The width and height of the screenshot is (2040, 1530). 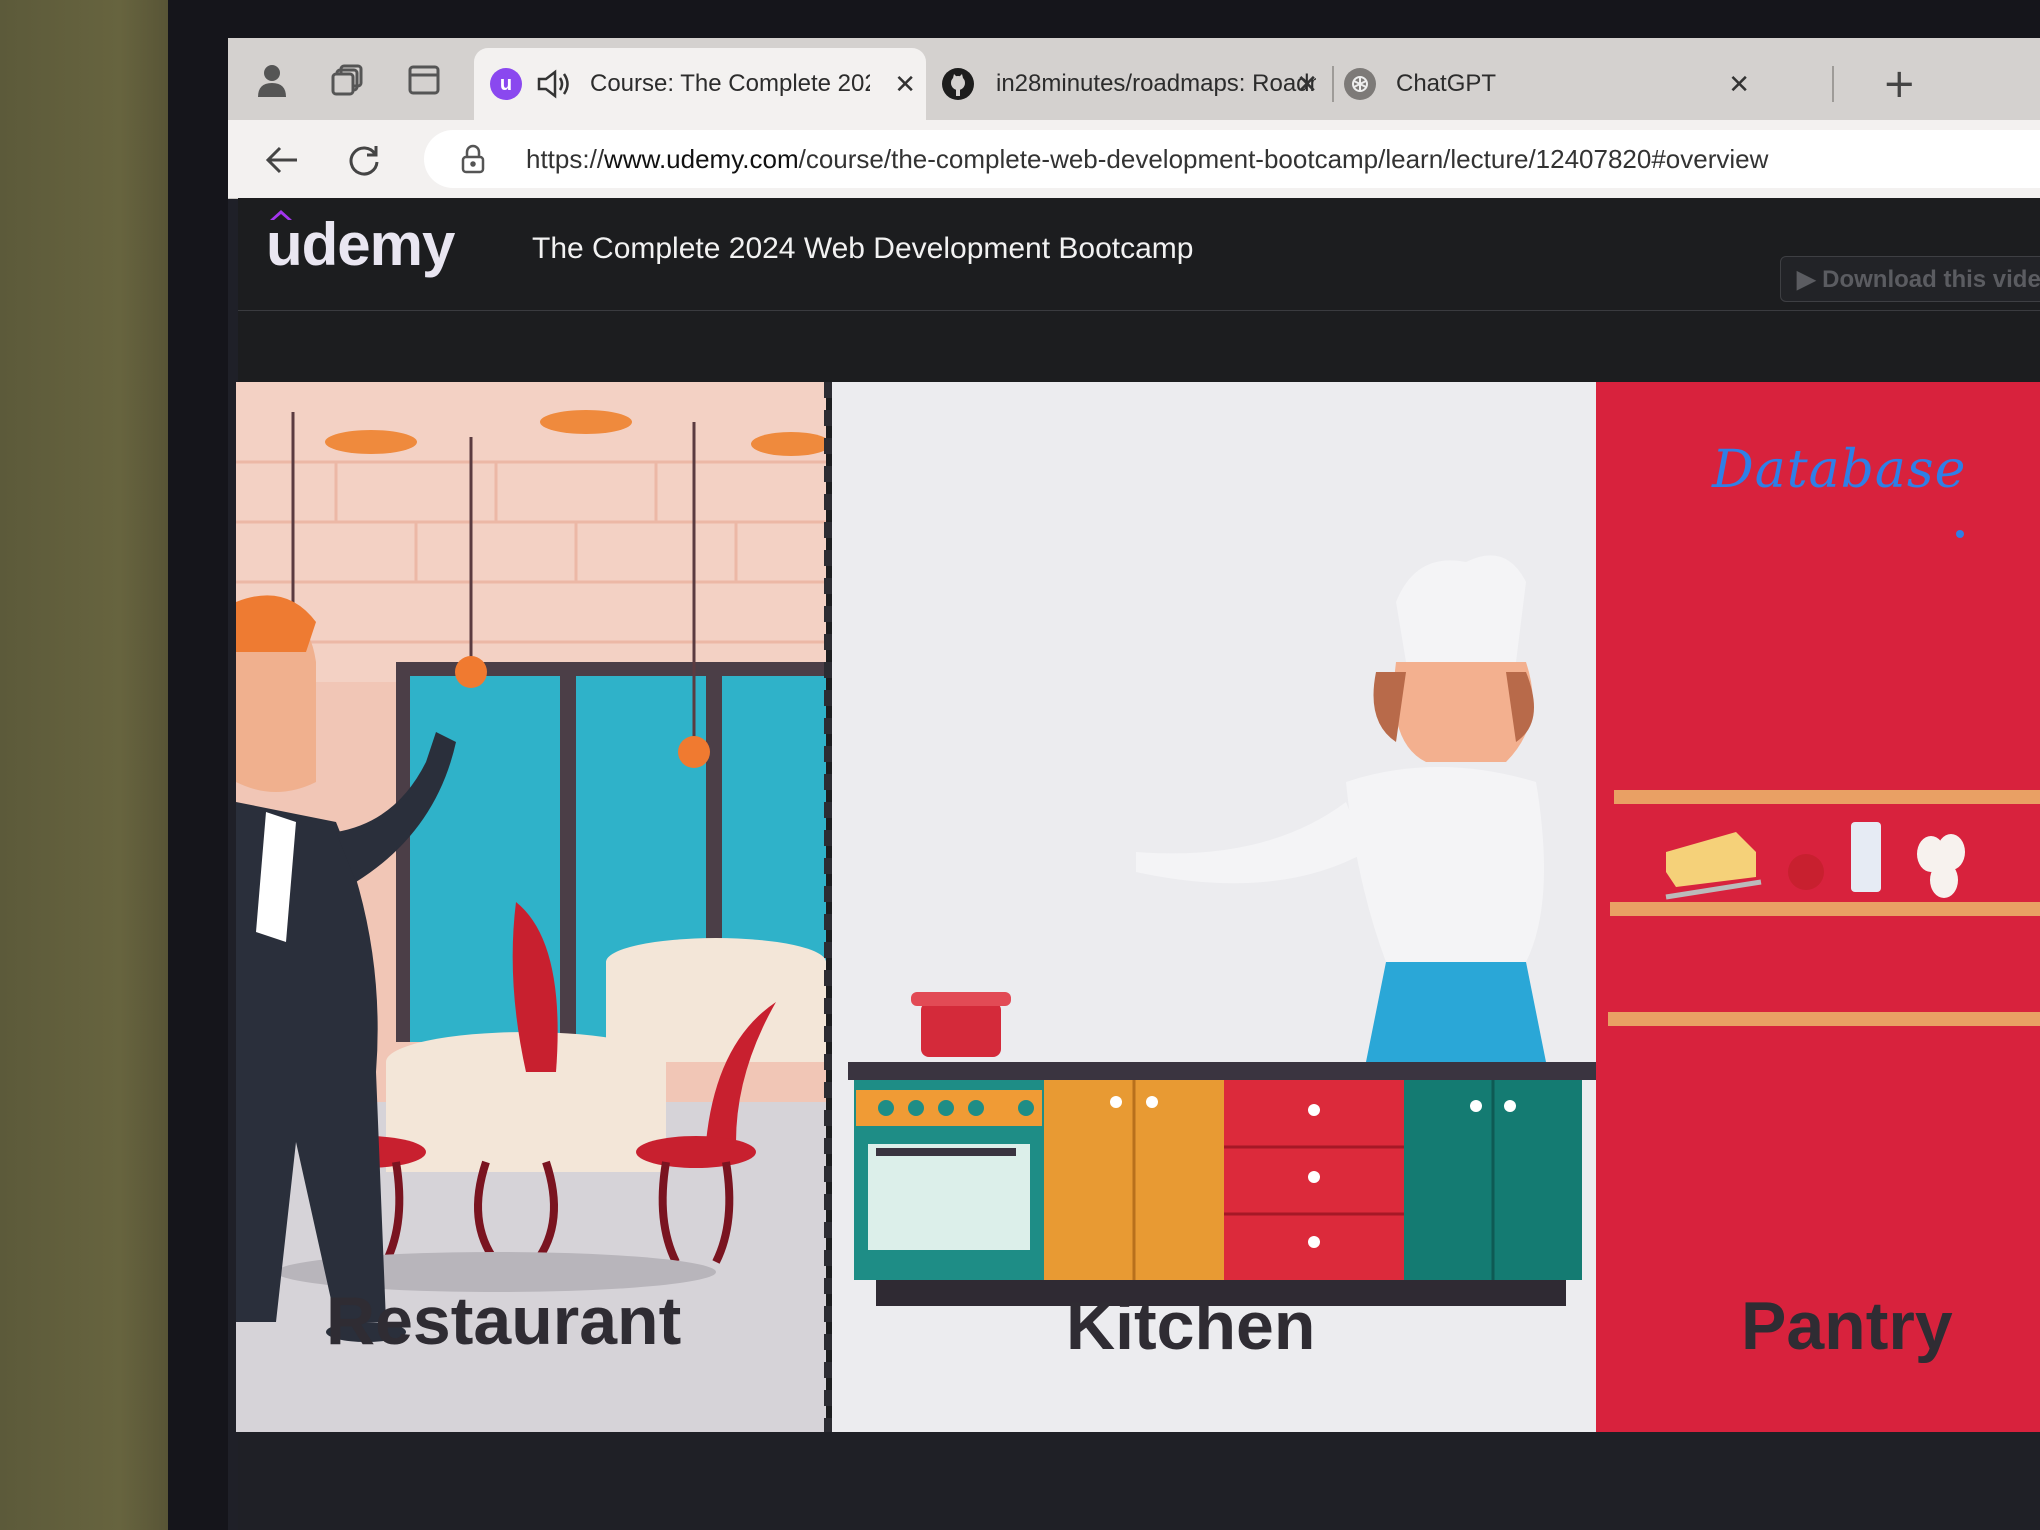 What do you see at coordinates (730, 83) in the screenshot?
I see `tab-title: Course: The Complete 2024` at bounding box center [730, 83].